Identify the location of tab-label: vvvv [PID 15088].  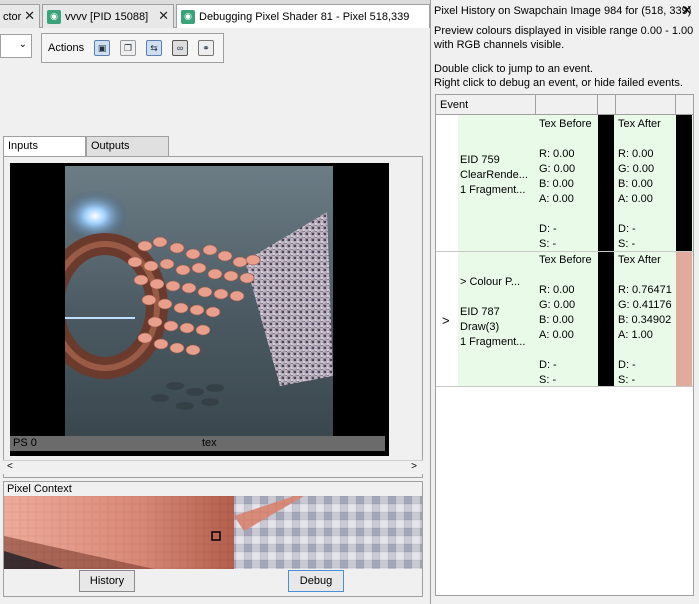
(107, 16).